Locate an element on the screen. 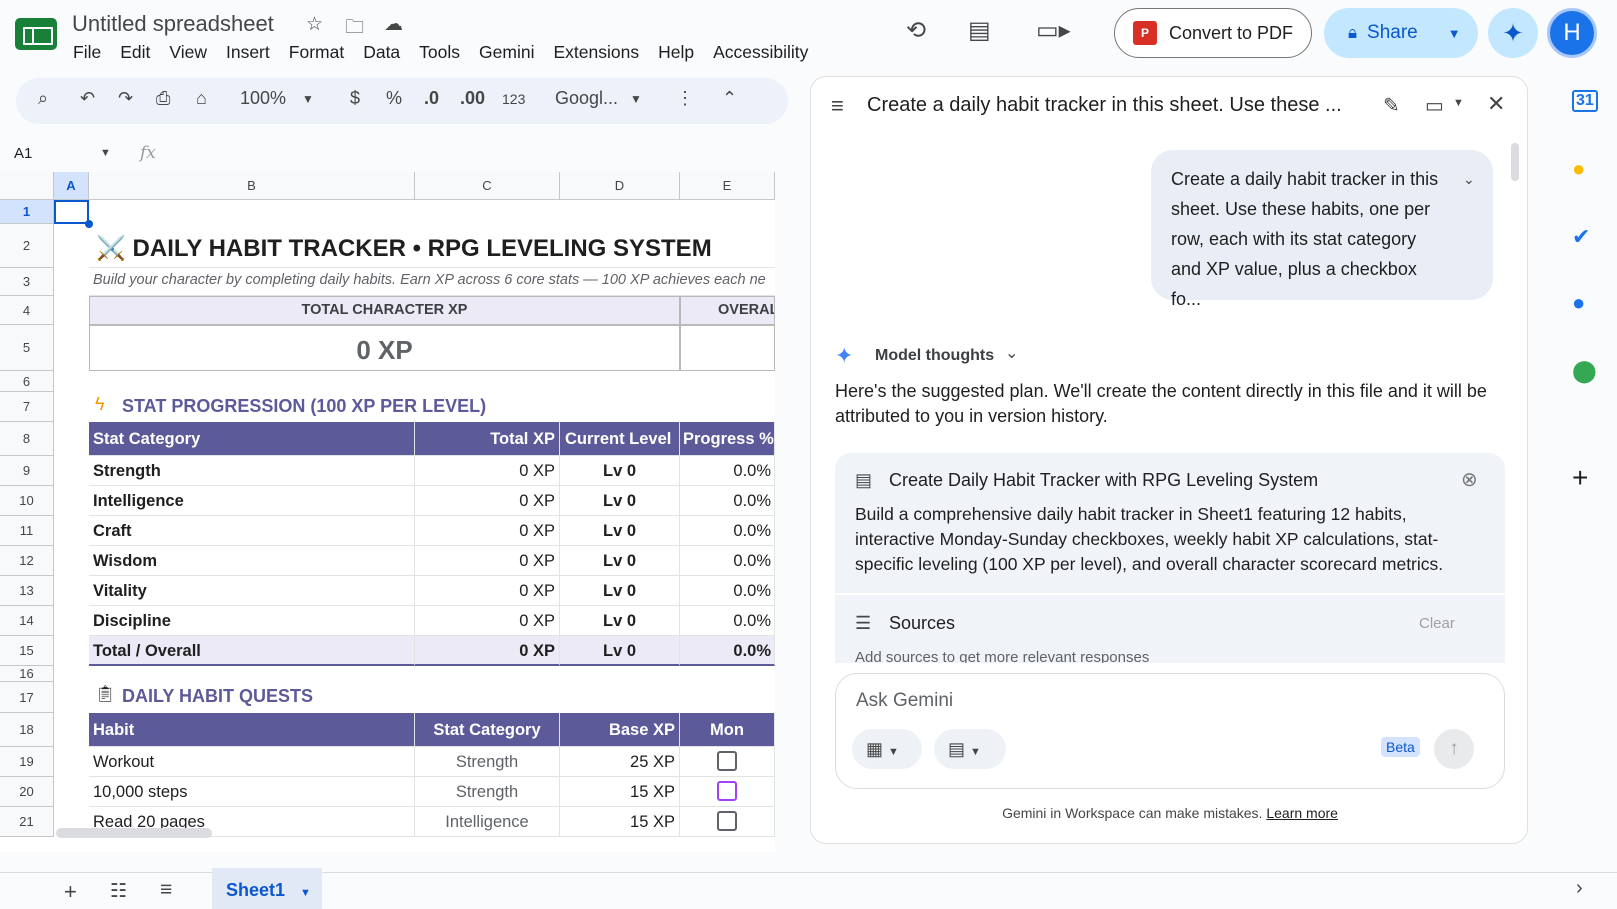 The width and height of the screenshot is (1617, 909). add-sheet-icon: + is located at coordinates (70, 892).